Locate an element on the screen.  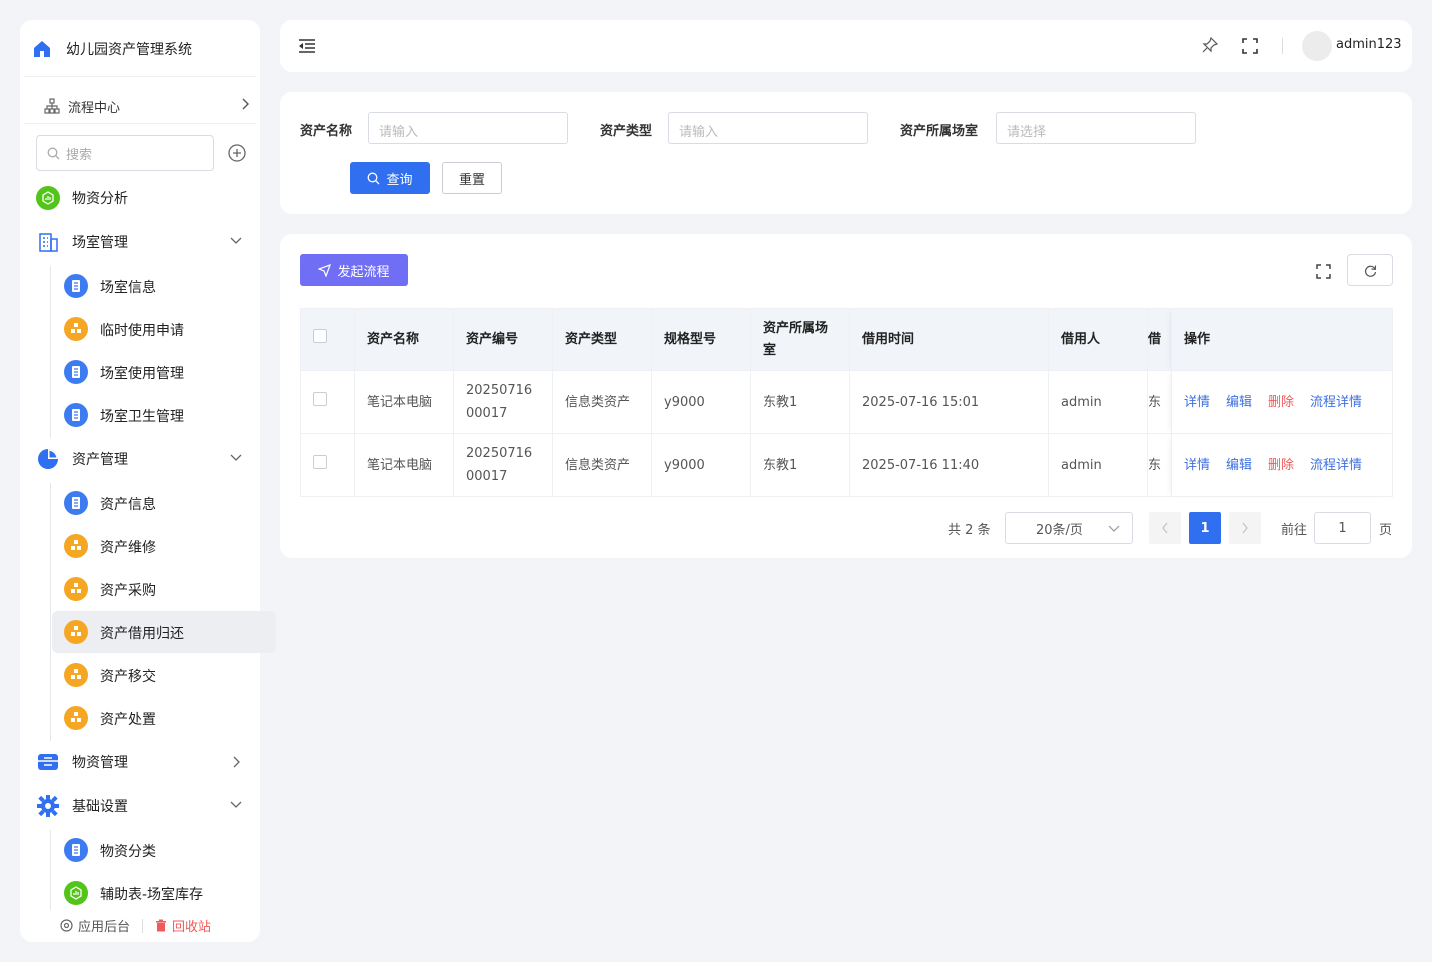
pie-chart-icon is located at coordinates (48, 459).